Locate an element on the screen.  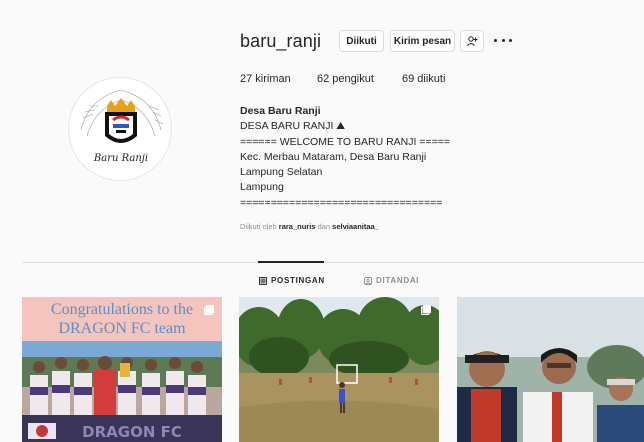
followed-by-user: rara_nuris is located at coordinates (297, 226).